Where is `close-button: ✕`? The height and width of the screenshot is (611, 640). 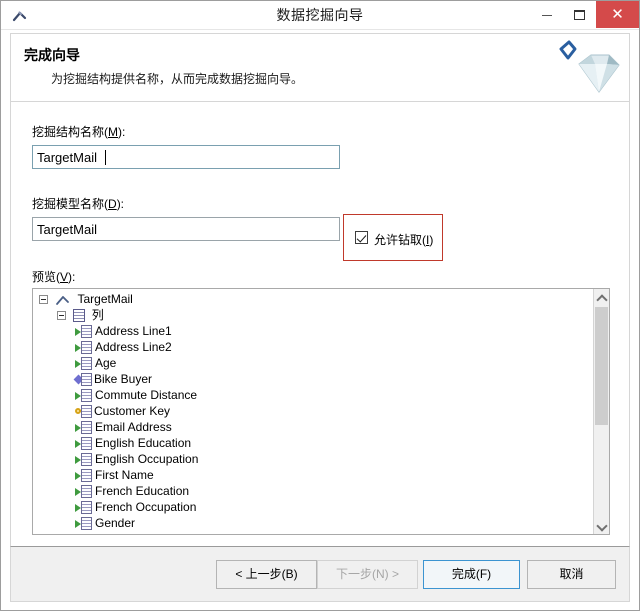
close-button: ✕ is located at coordinates (617, 14).